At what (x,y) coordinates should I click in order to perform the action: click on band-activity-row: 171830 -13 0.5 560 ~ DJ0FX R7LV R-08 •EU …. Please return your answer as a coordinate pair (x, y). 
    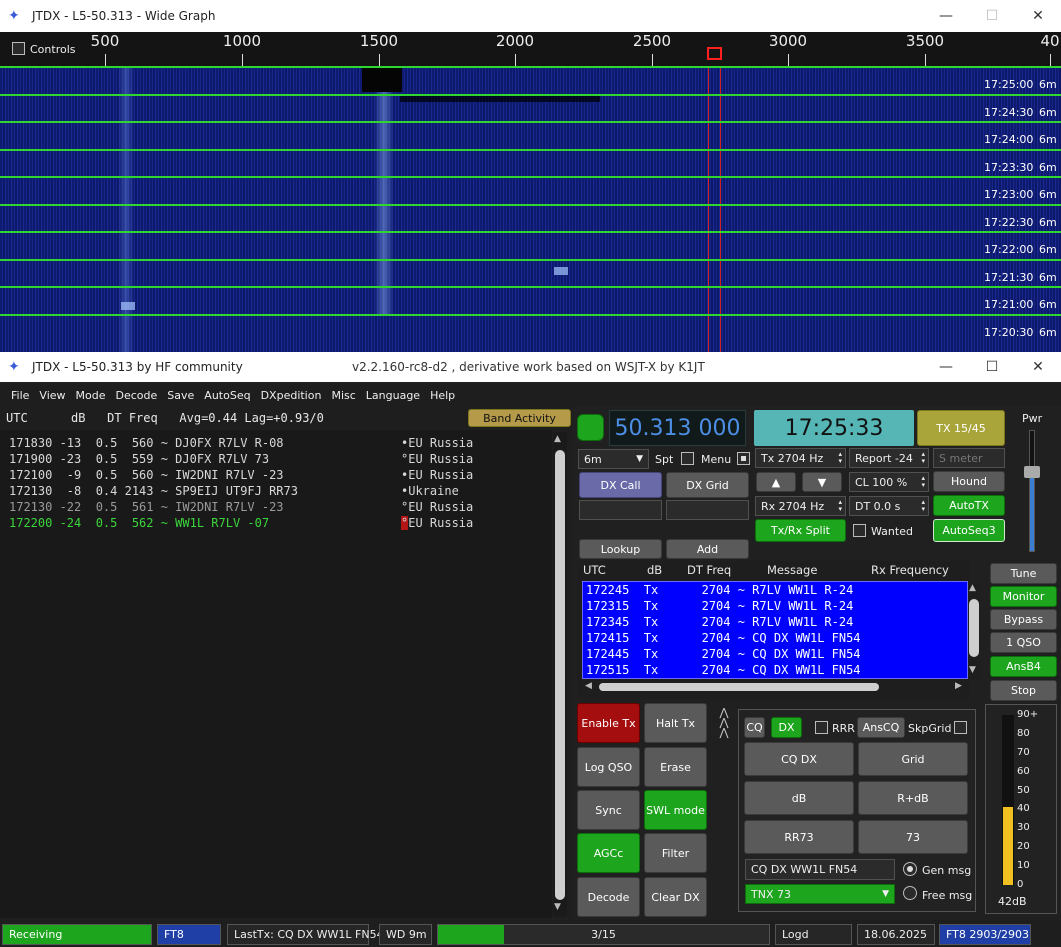
    Looking at the image, I should click on (241, 444).